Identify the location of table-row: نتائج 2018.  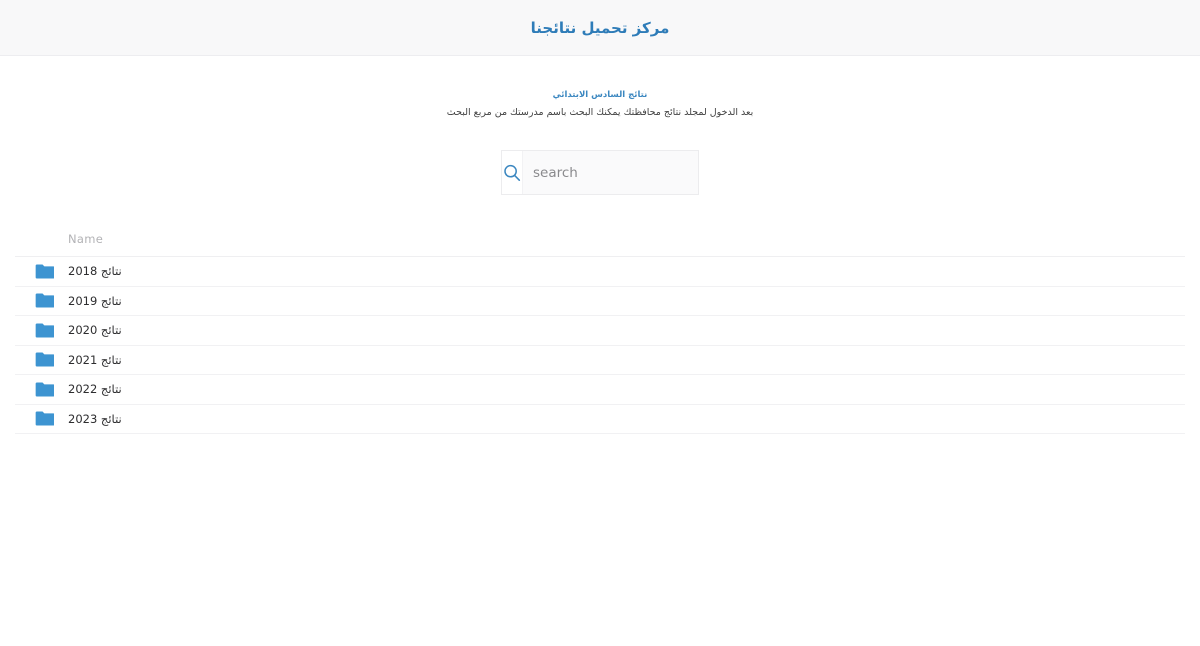
(600, 272).